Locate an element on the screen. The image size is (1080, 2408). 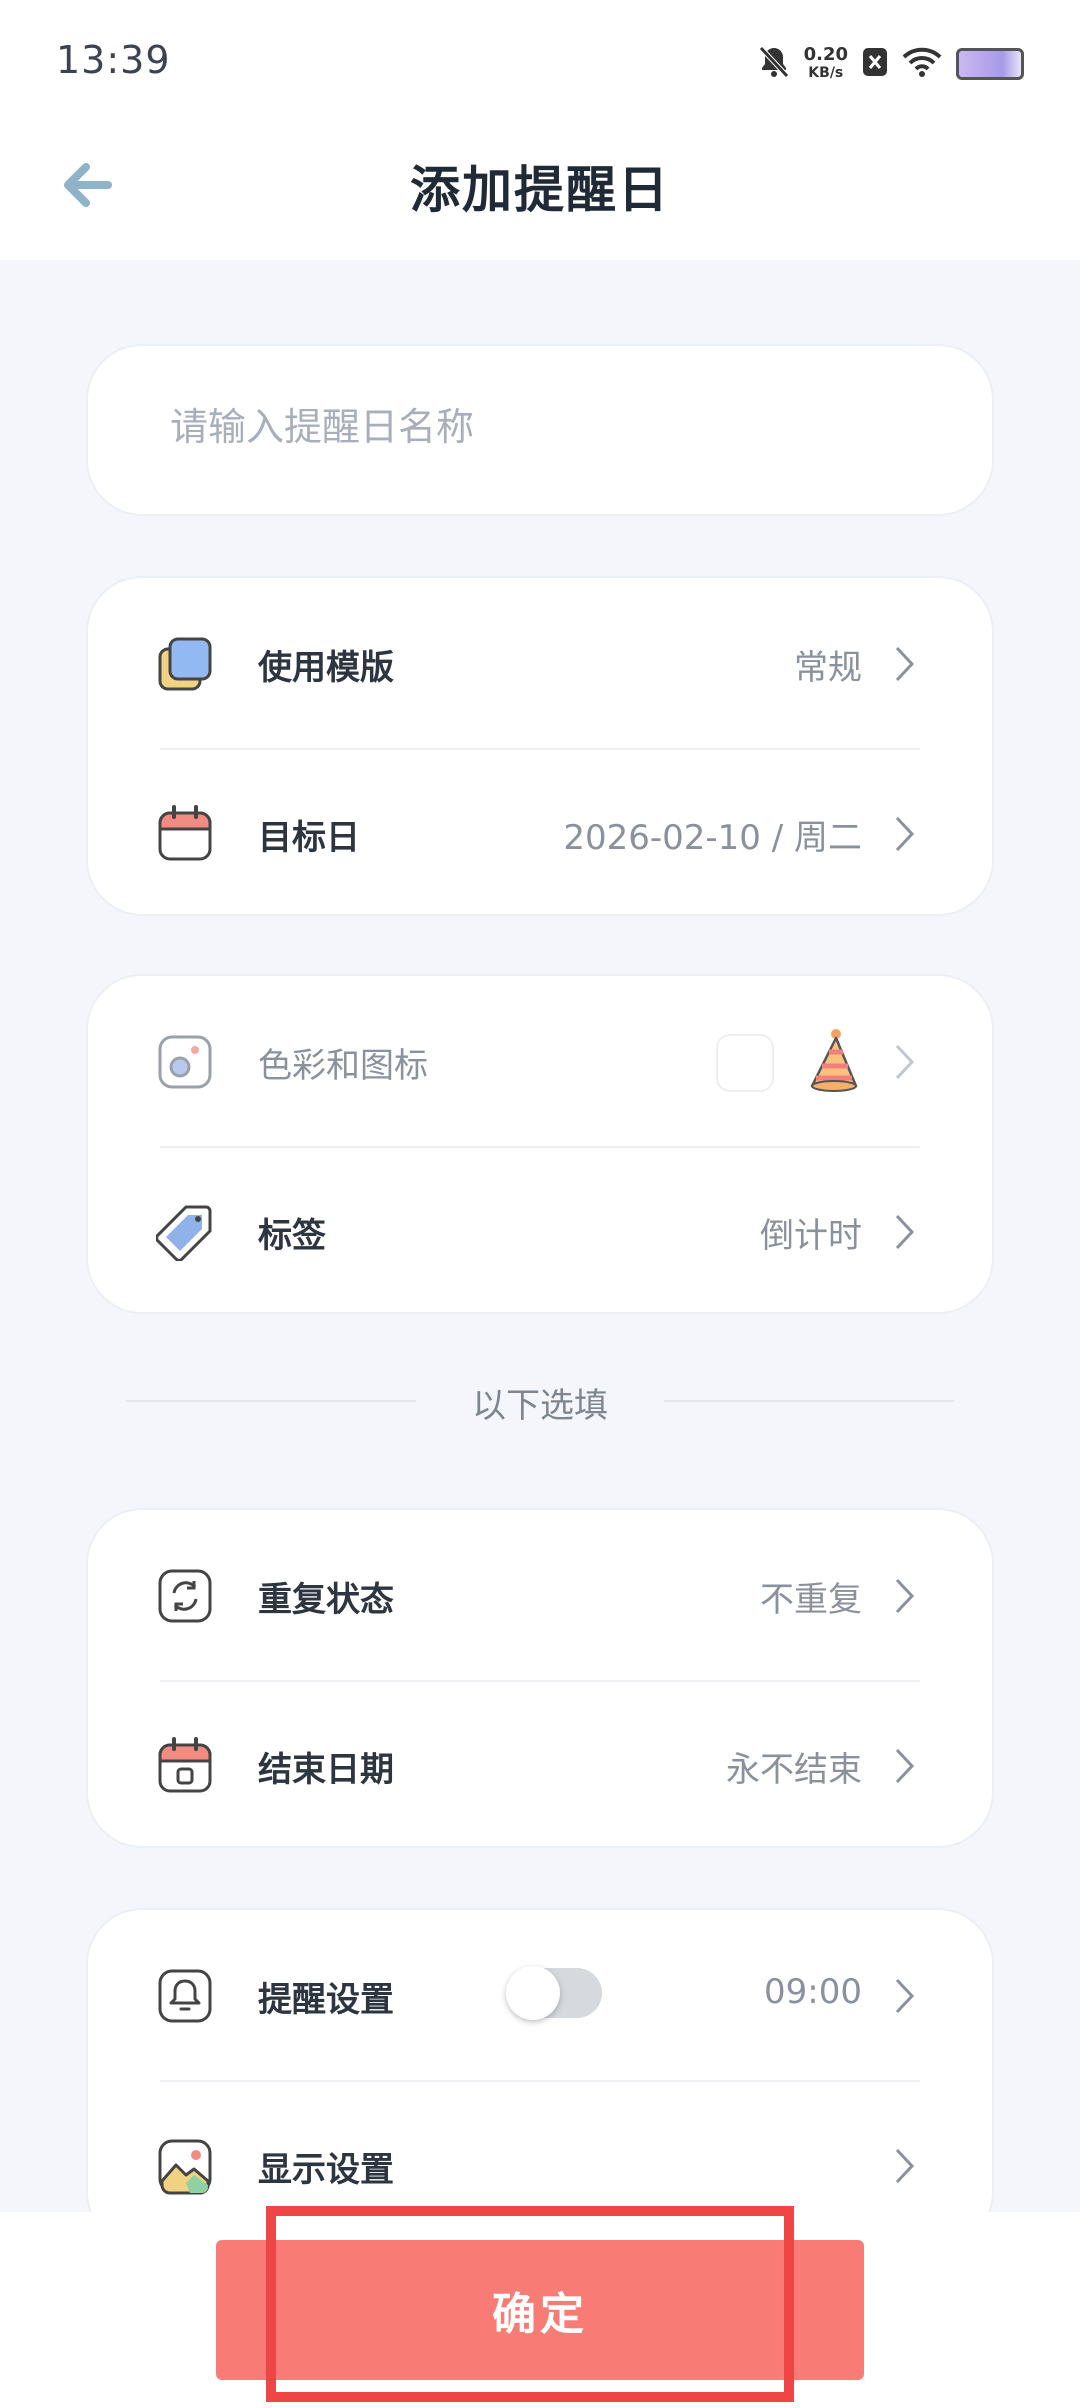
repeat-card: 重复状态 不重复 结束日期 永不结束 is located at coordinates (540, 1678).